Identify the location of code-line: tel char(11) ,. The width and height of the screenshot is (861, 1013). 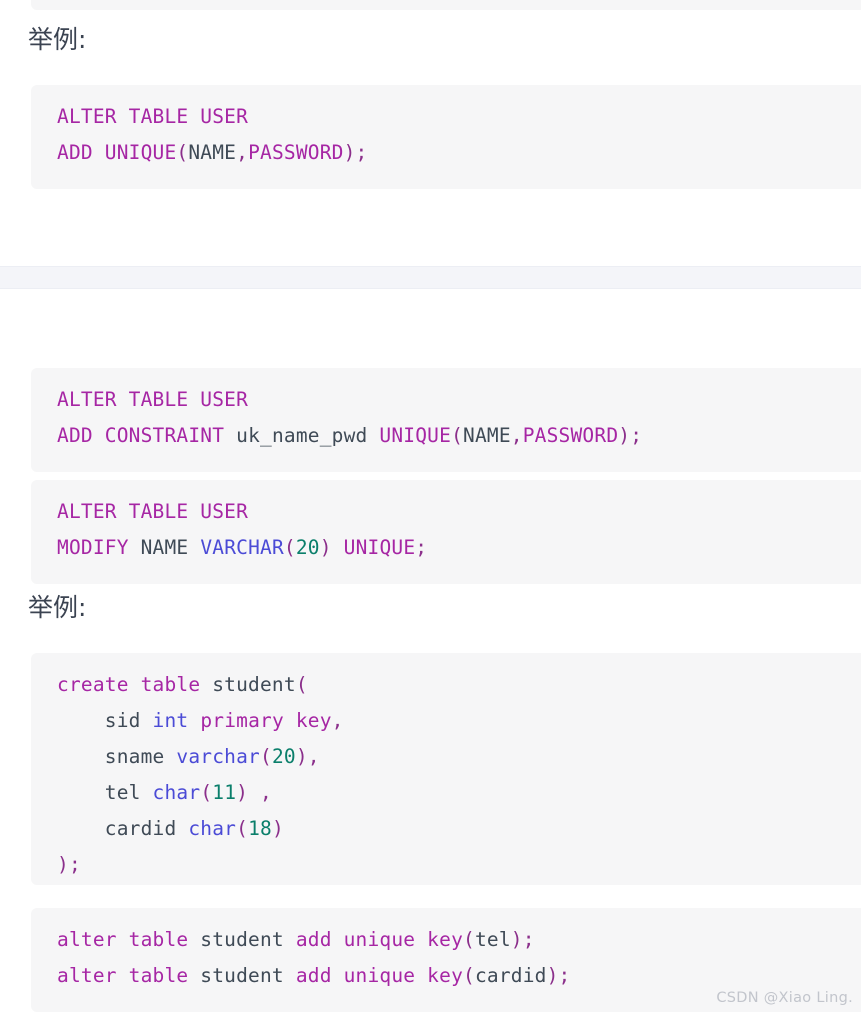
(459, 793).